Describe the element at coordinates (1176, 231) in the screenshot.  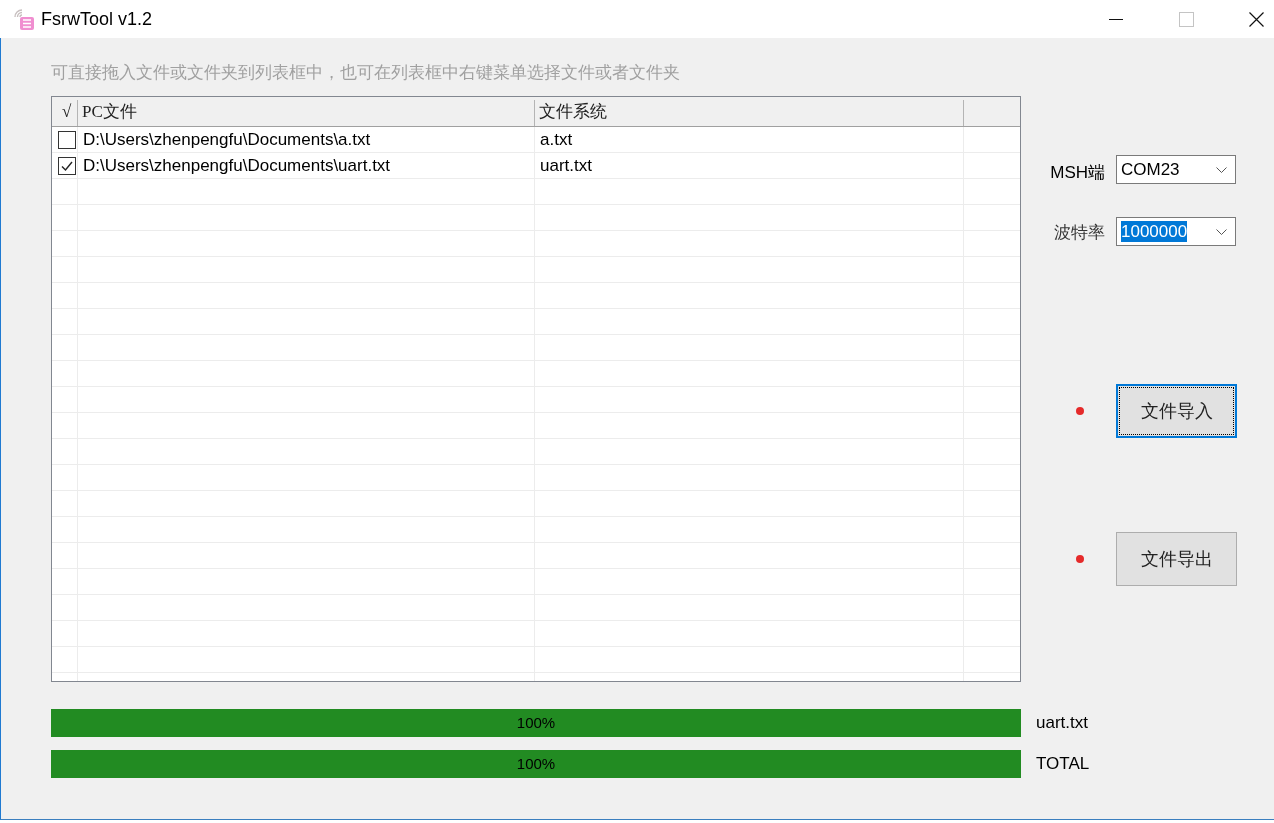
I see `baud-rate-dropdown: 1000000` at that location.